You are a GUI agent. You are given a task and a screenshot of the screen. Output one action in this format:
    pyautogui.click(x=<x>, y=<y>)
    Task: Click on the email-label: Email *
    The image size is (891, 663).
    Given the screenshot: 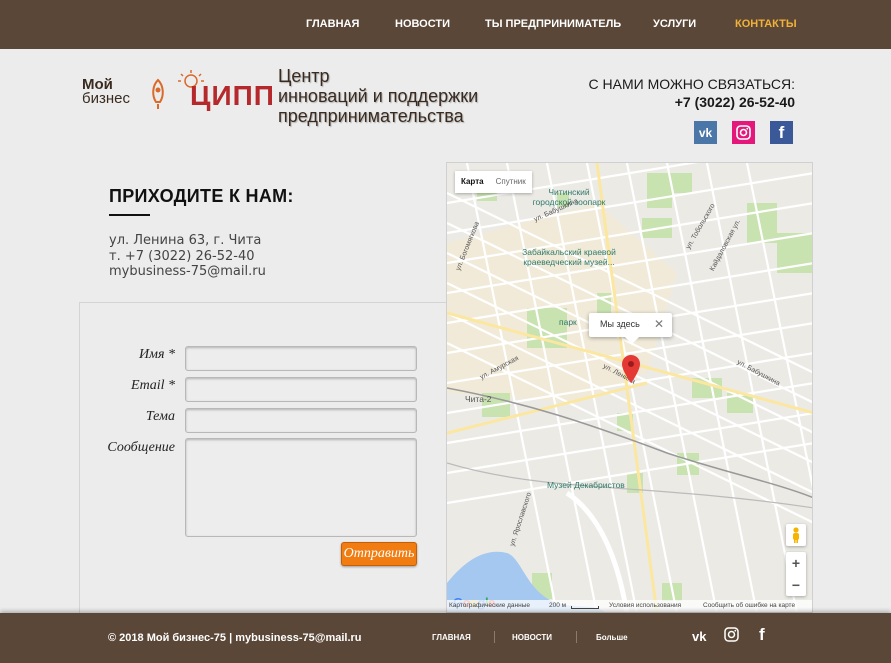 What is the action you would take?
    pyautogui.click(x=153, y=385)
    